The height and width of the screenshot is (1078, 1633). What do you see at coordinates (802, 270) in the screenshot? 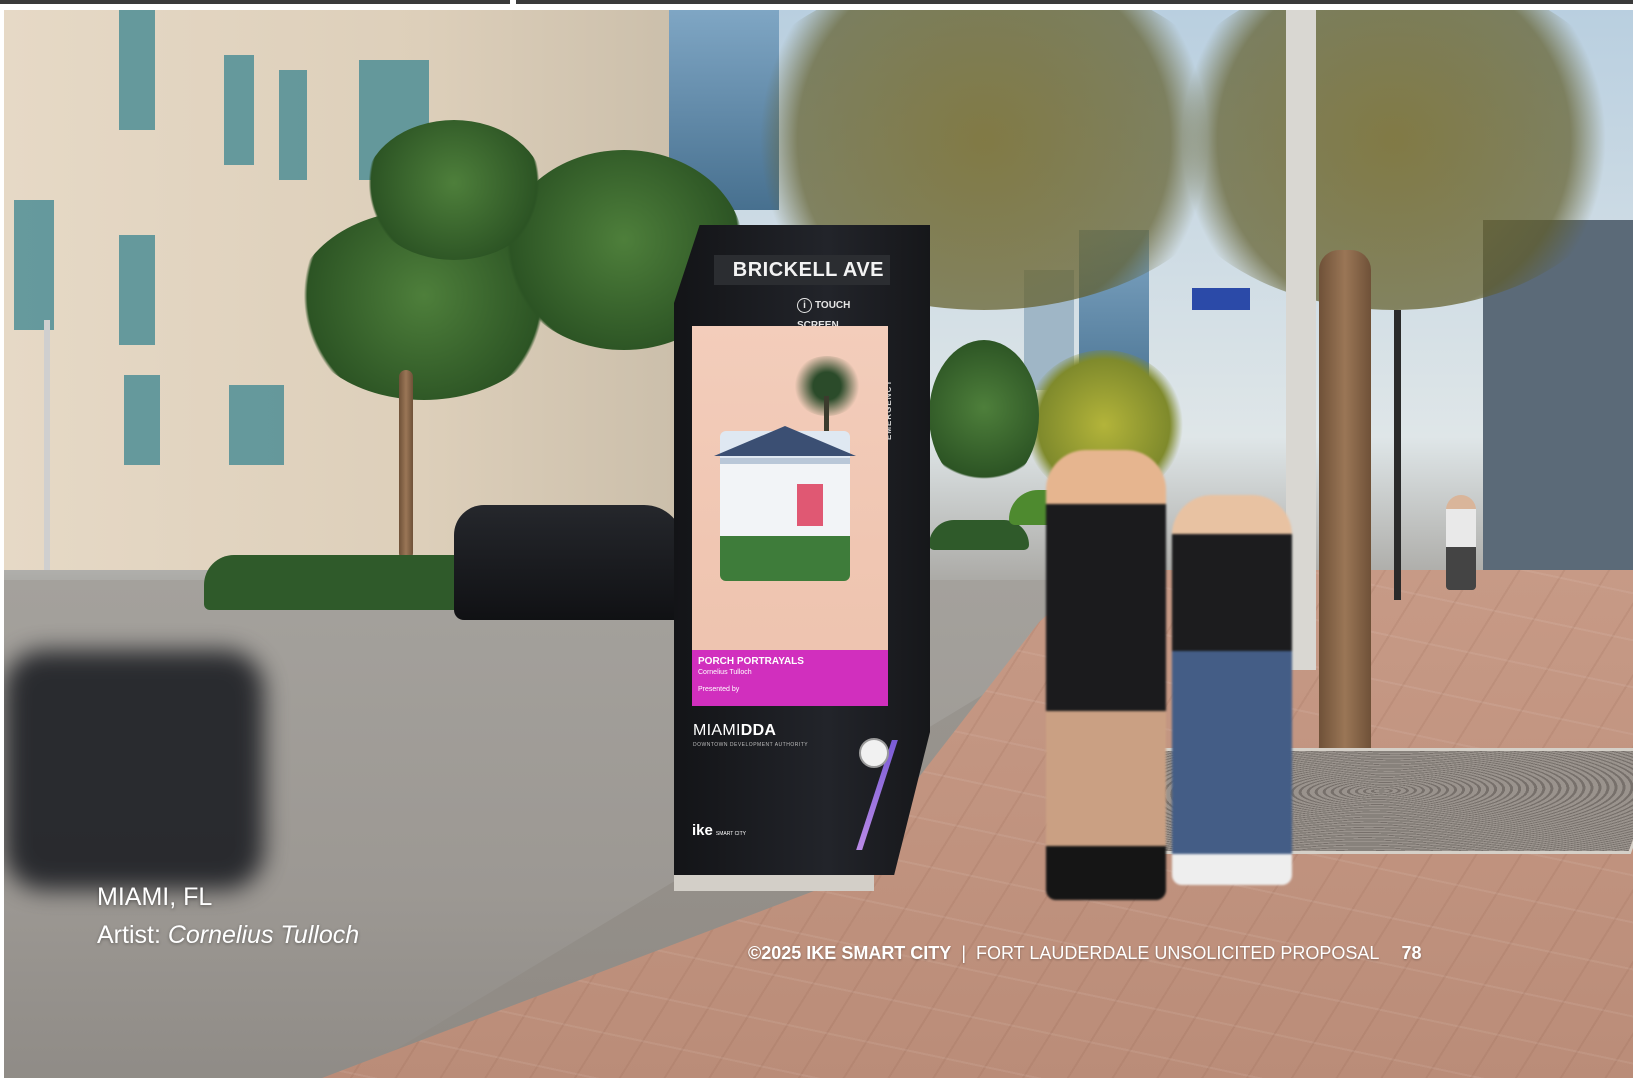
I see `kiosk-street-name: BRICKELL AVE` at bounding box center [802, 270].